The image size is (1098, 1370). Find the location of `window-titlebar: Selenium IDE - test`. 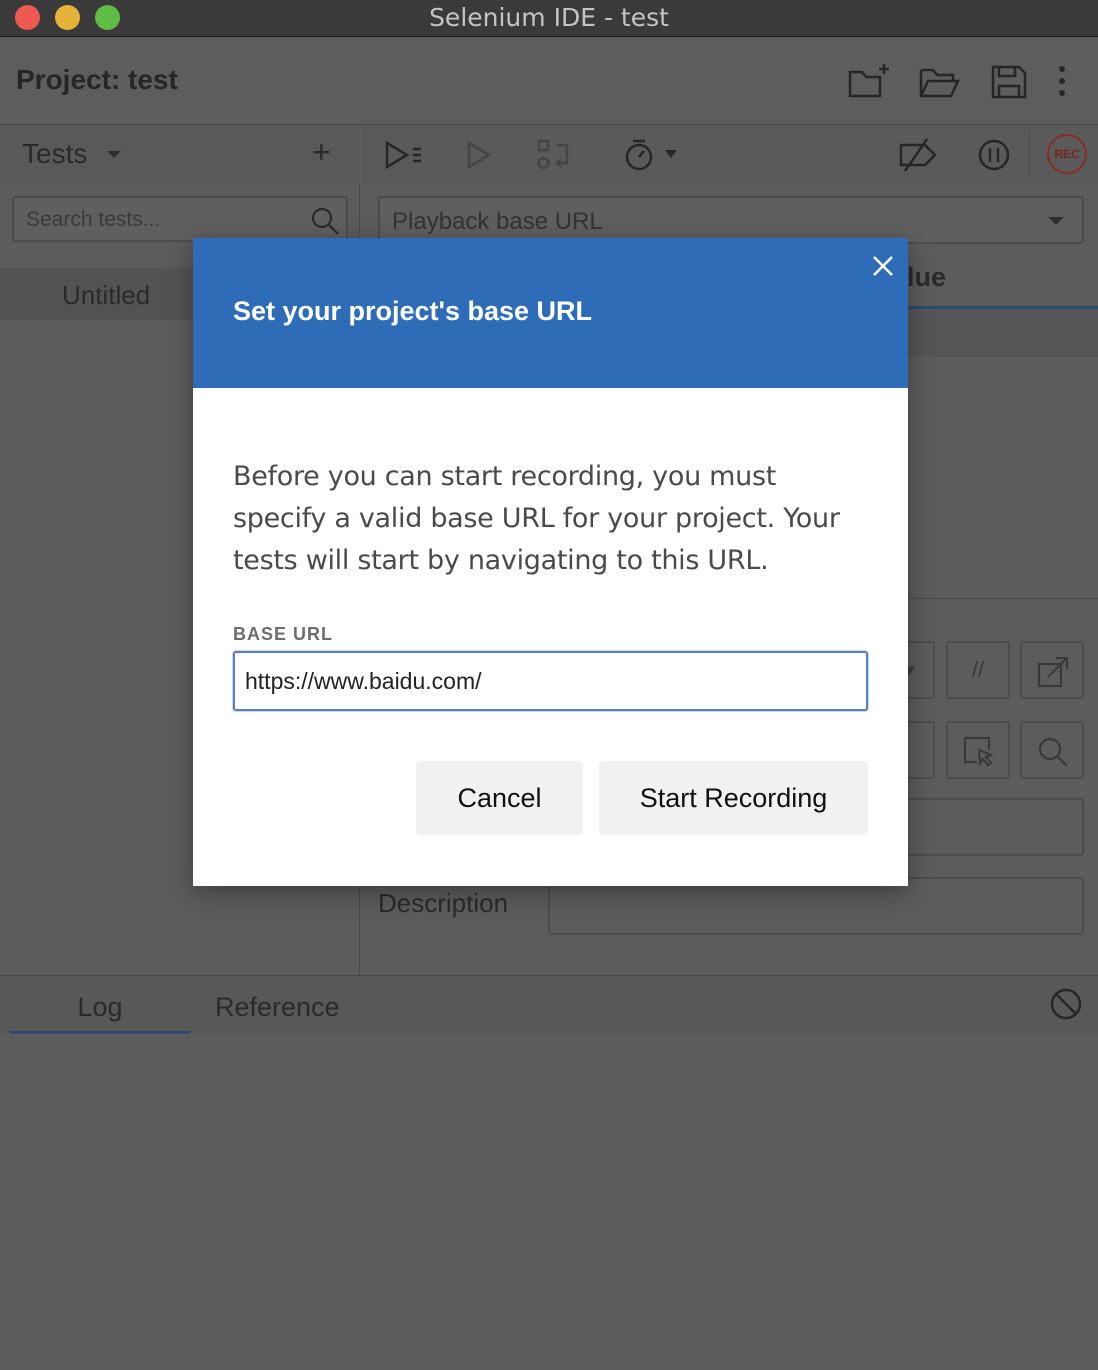

window-titlebar: Selenium IDE - test is located at coordinates (549, 18).